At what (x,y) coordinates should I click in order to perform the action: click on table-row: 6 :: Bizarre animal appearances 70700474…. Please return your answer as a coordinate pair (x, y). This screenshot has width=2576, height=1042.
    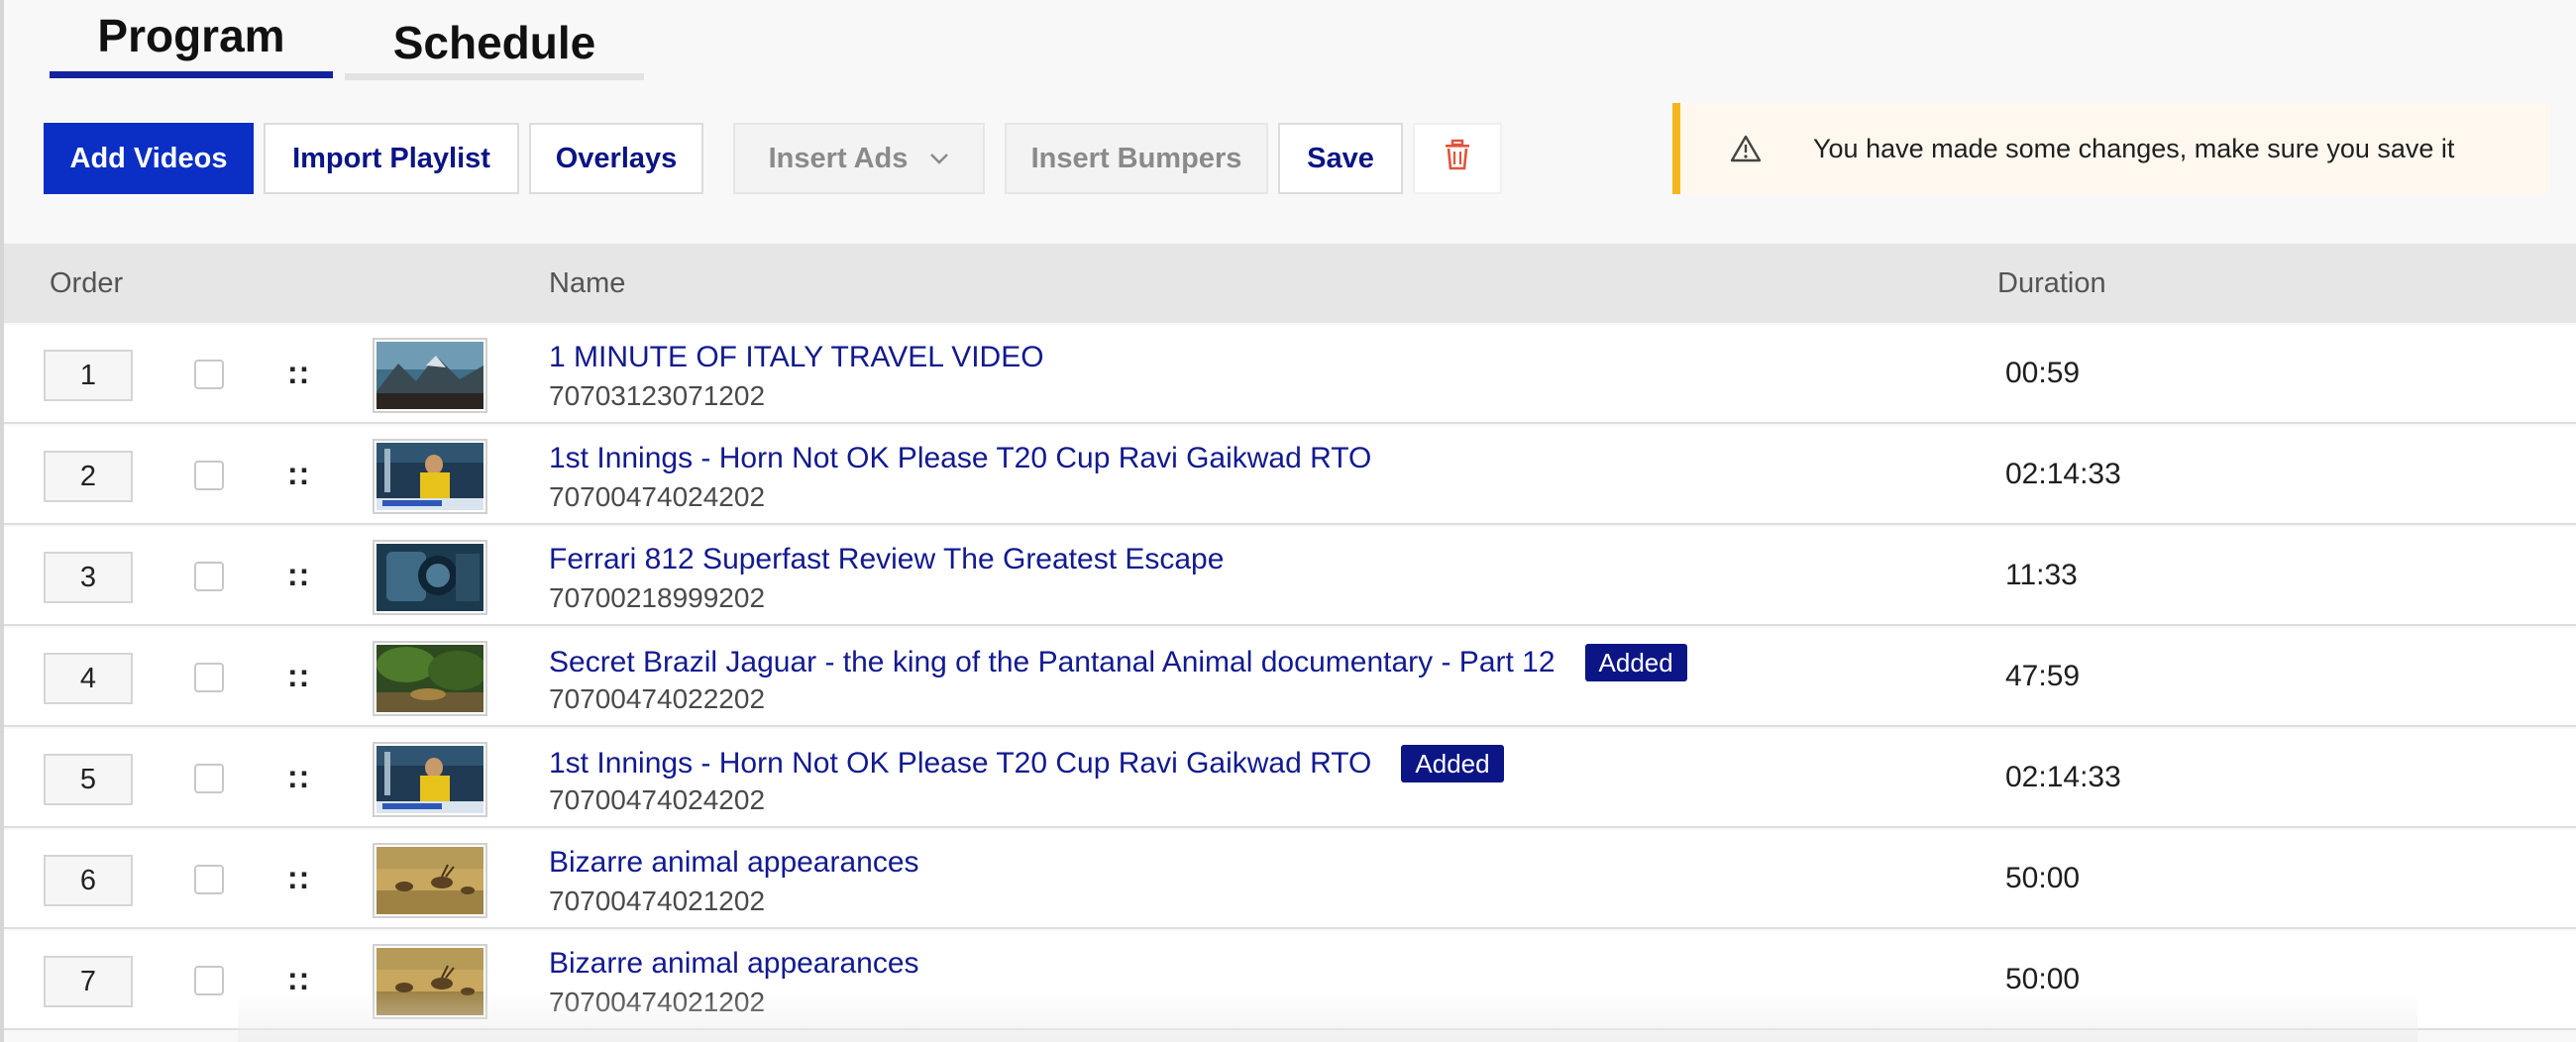
    Looking at the image, I should click on (1290, 879).